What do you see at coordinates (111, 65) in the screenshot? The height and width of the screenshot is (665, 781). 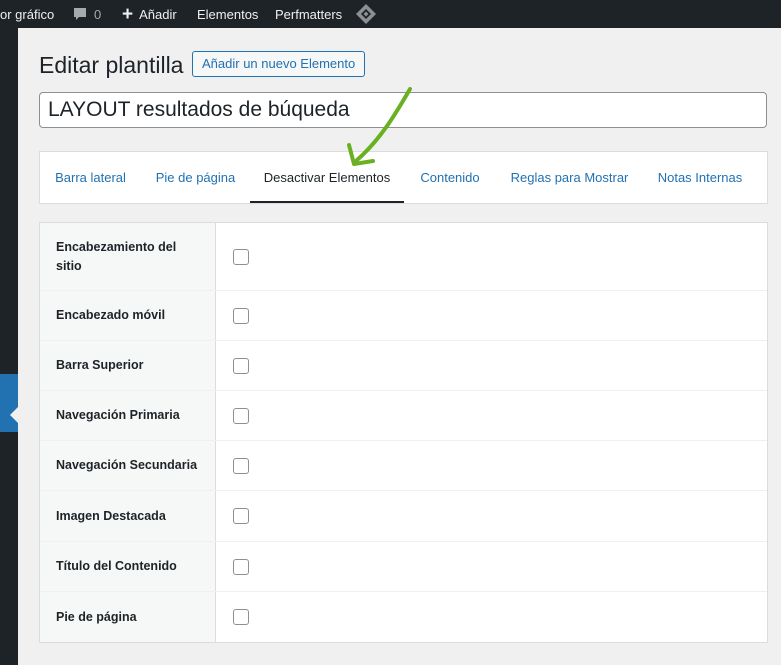 I see `page-title: Editar plantilla` at bounding box center [111, 65].